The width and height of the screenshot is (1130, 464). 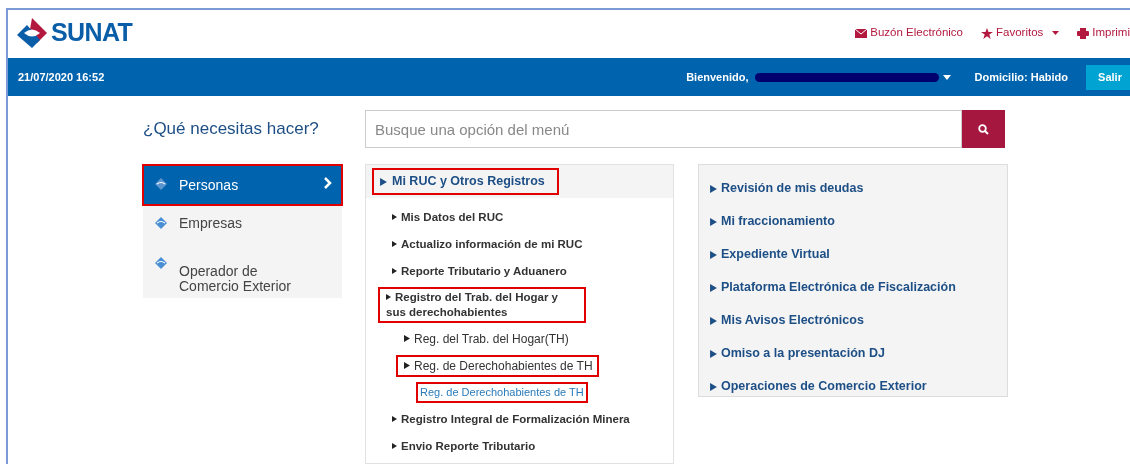 I want to click on category-item: Operador de Comercio Exterior, so click(x=242, y=269).